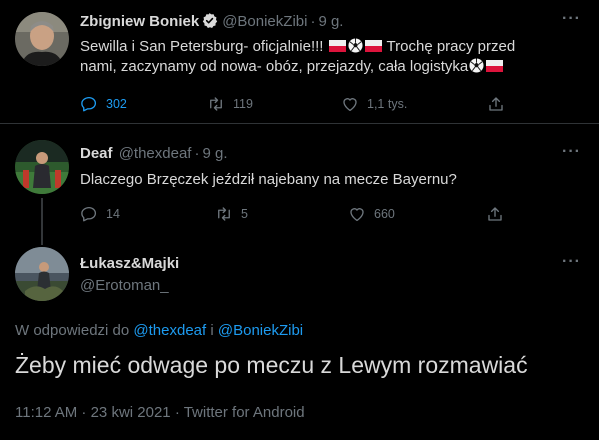 The image size is (599, 440). What do you see at coordinates (169, 330) in the screenshot?
I see `mention-link: @thexdeaf` at bounding box center [169, 330].